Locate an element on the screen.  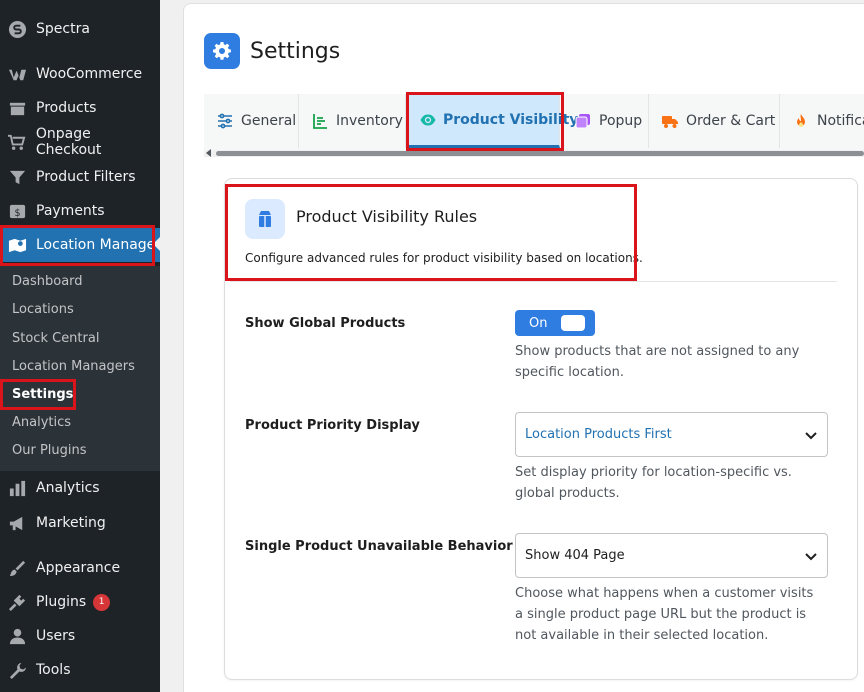
sidebar-item-product-filters: Product Filters is located at coordinates (80, 177).